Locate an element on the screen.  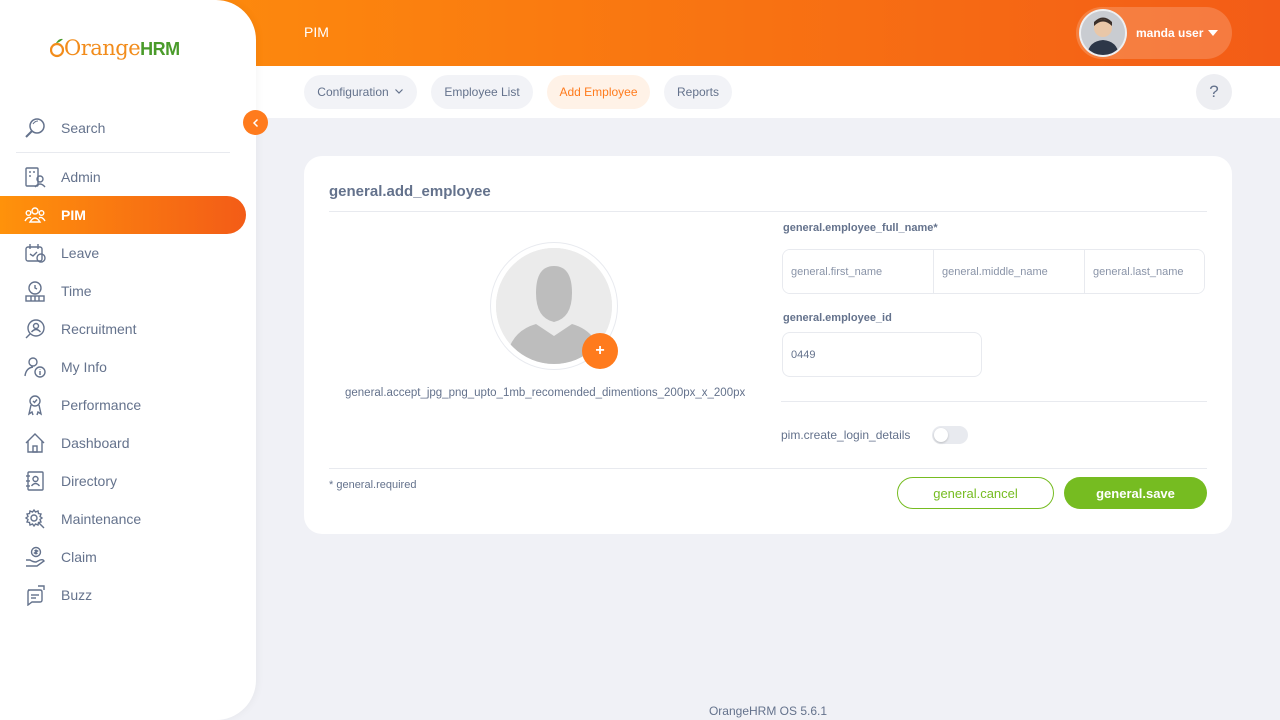
search-icon is located at coordinates (35, 128).